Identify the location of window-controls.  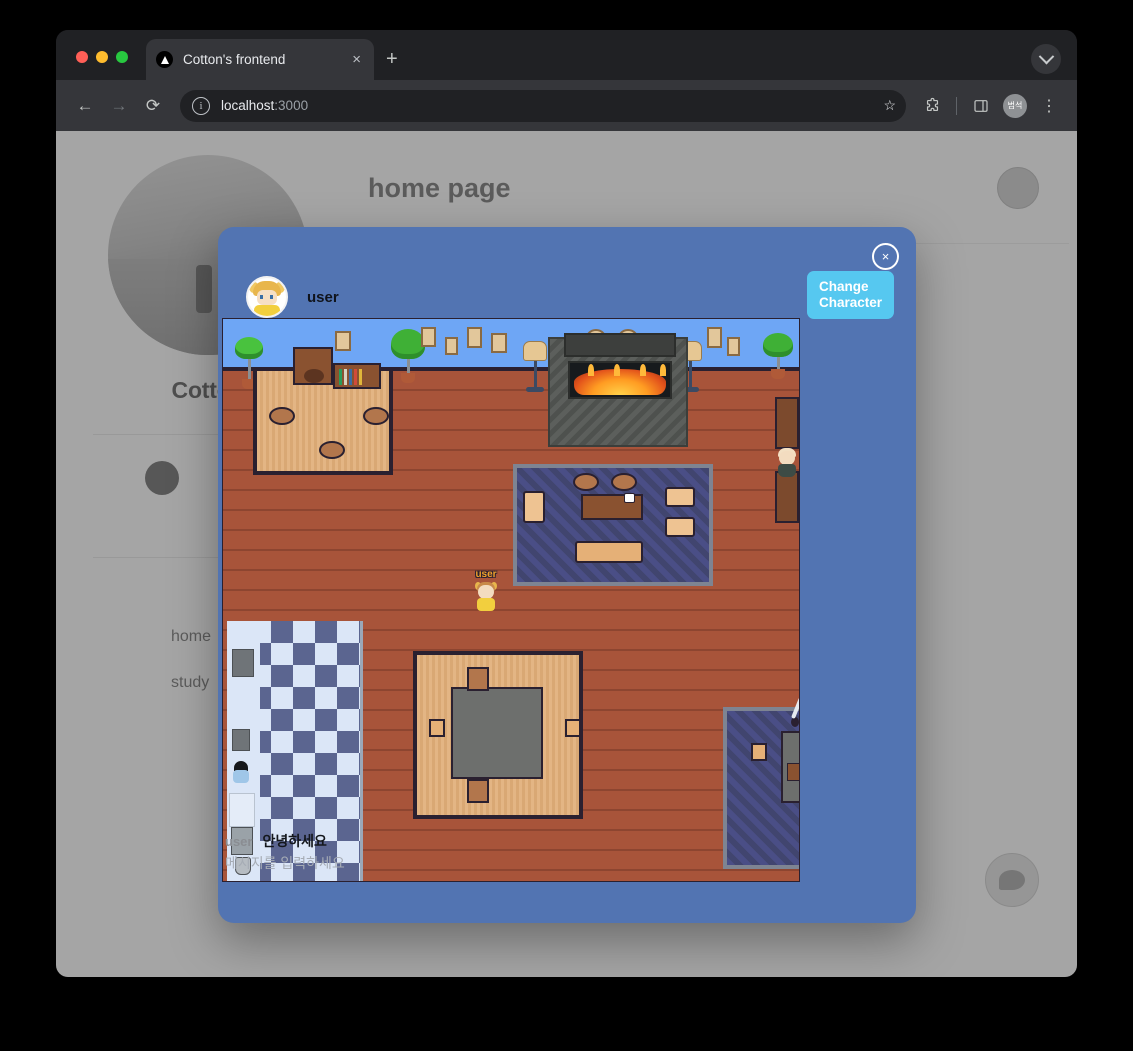
(102, 57).